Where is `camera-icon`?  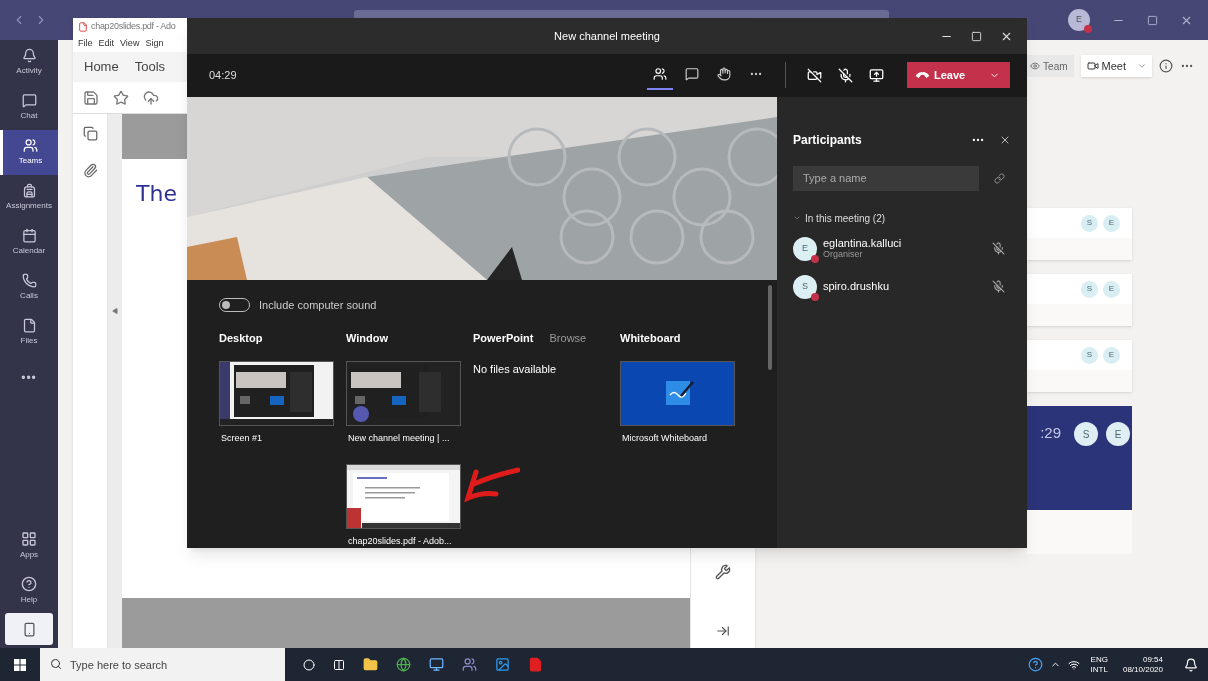 camera-icon is located at coordinates (1092, 66).